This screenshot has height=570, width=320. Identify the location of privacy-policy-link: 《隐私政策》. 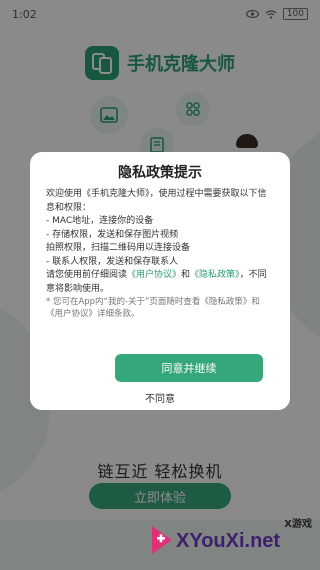
(215, 275).